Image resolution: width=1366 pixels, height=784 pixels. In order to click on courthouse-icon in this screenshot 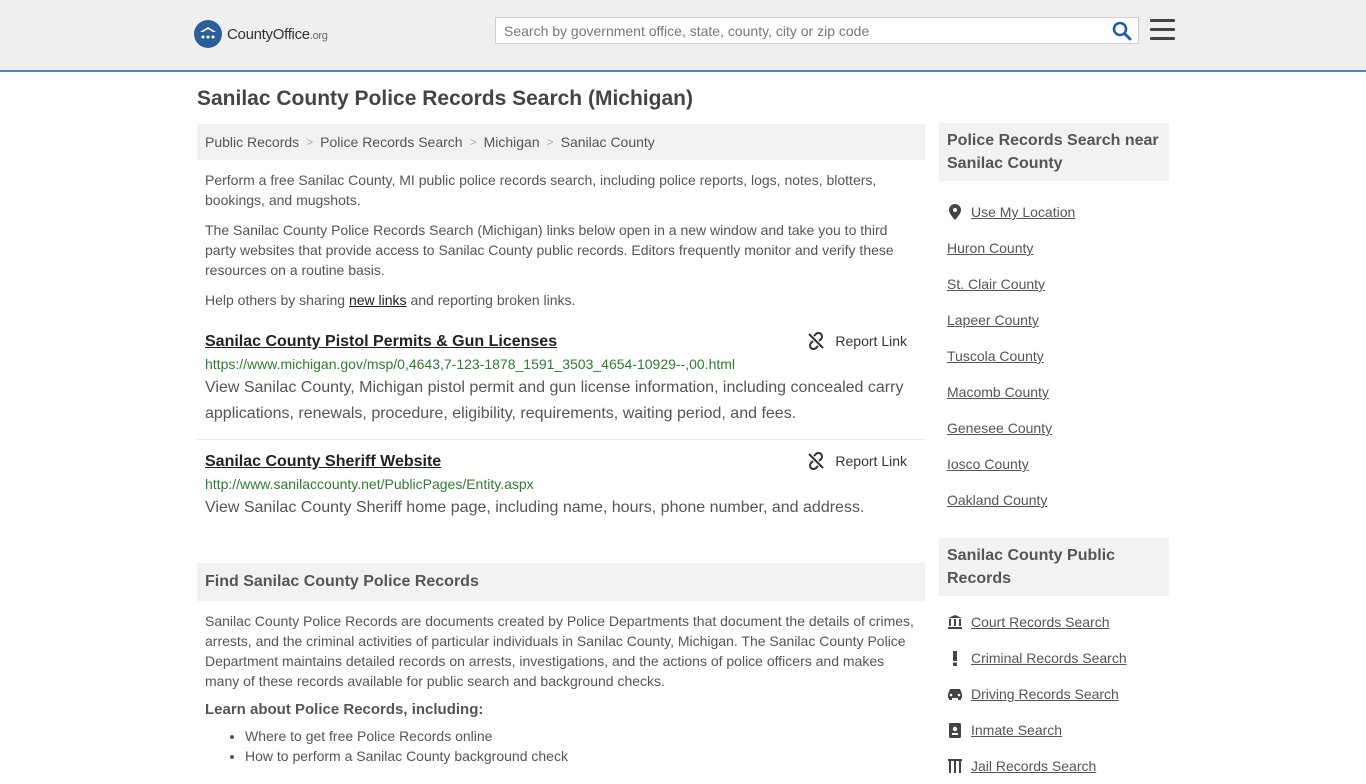, I will do `click(955, 622)`.